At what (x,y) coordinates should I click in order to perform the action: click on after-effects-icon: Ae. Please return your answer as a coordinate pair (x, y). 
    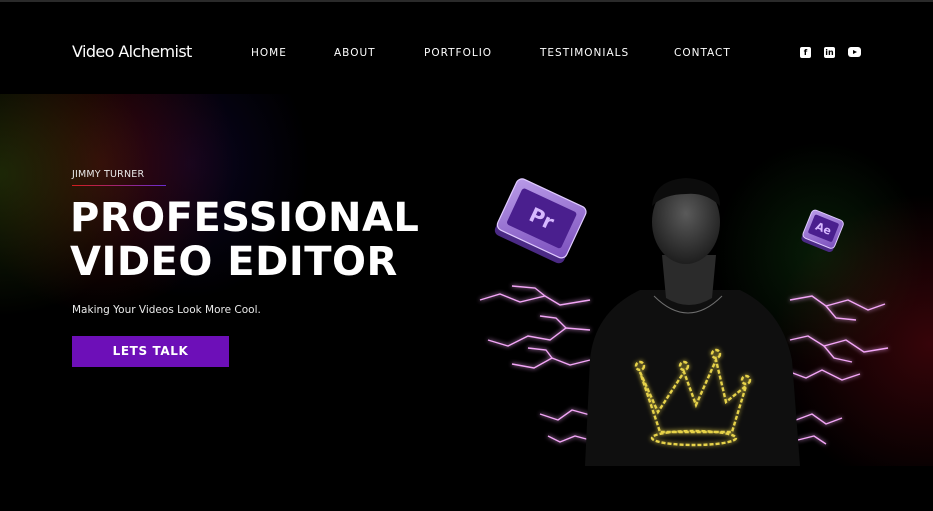
    Looking at the image, I should click on (822, 230).